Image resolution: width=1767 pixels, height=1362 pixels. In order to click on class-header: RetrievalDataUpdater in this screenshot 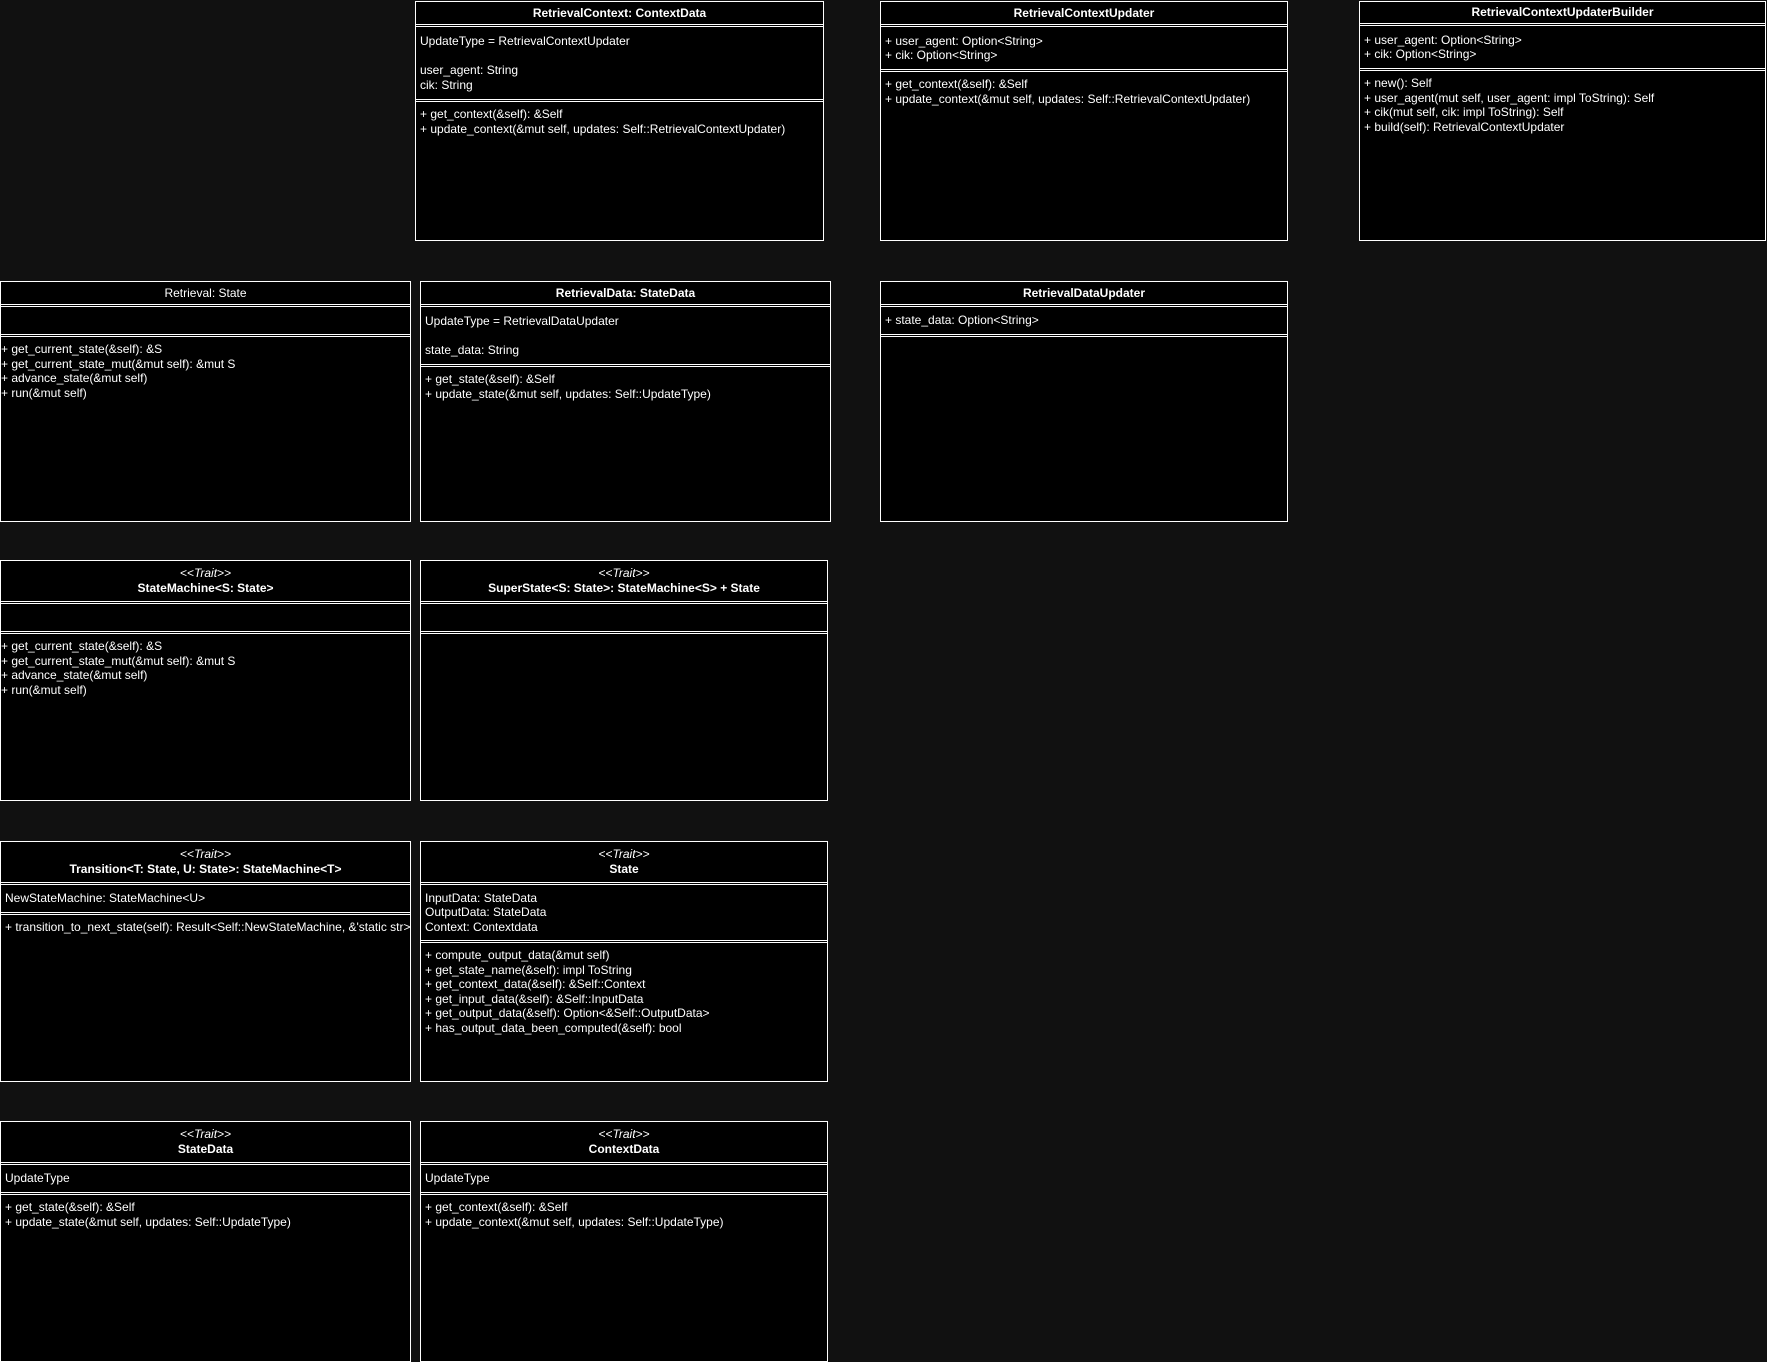, I will do `click(1084, 294)`.